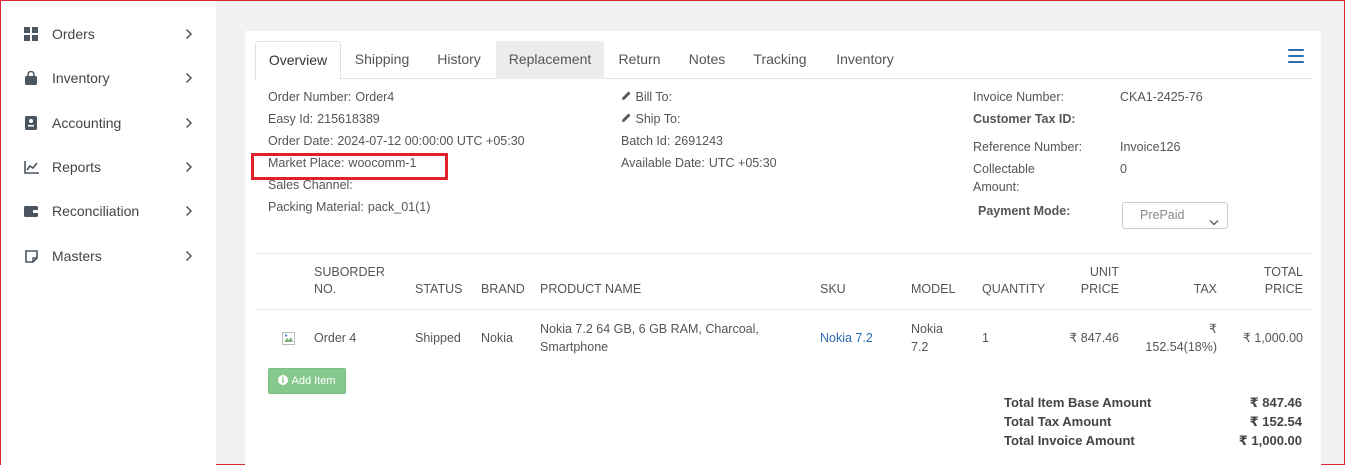 Image resolution: width=1345 pixels, height=465 pixels. What do you see at coordinates (349, 166) in the screenshot?
I see `highlight-box` at bounding box center [349, 166].